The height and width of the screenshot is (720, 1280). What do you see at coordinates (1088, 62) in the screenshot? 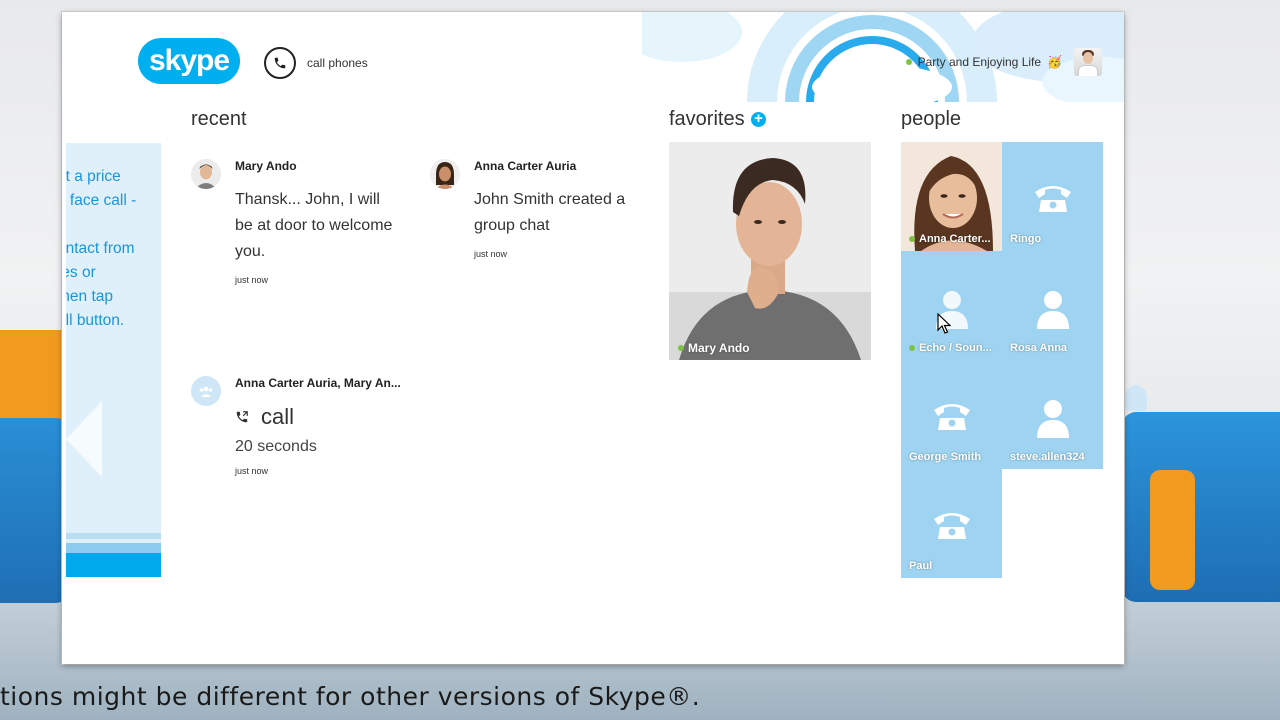
I see `user-avatar` at bounding box center [1088, 62].